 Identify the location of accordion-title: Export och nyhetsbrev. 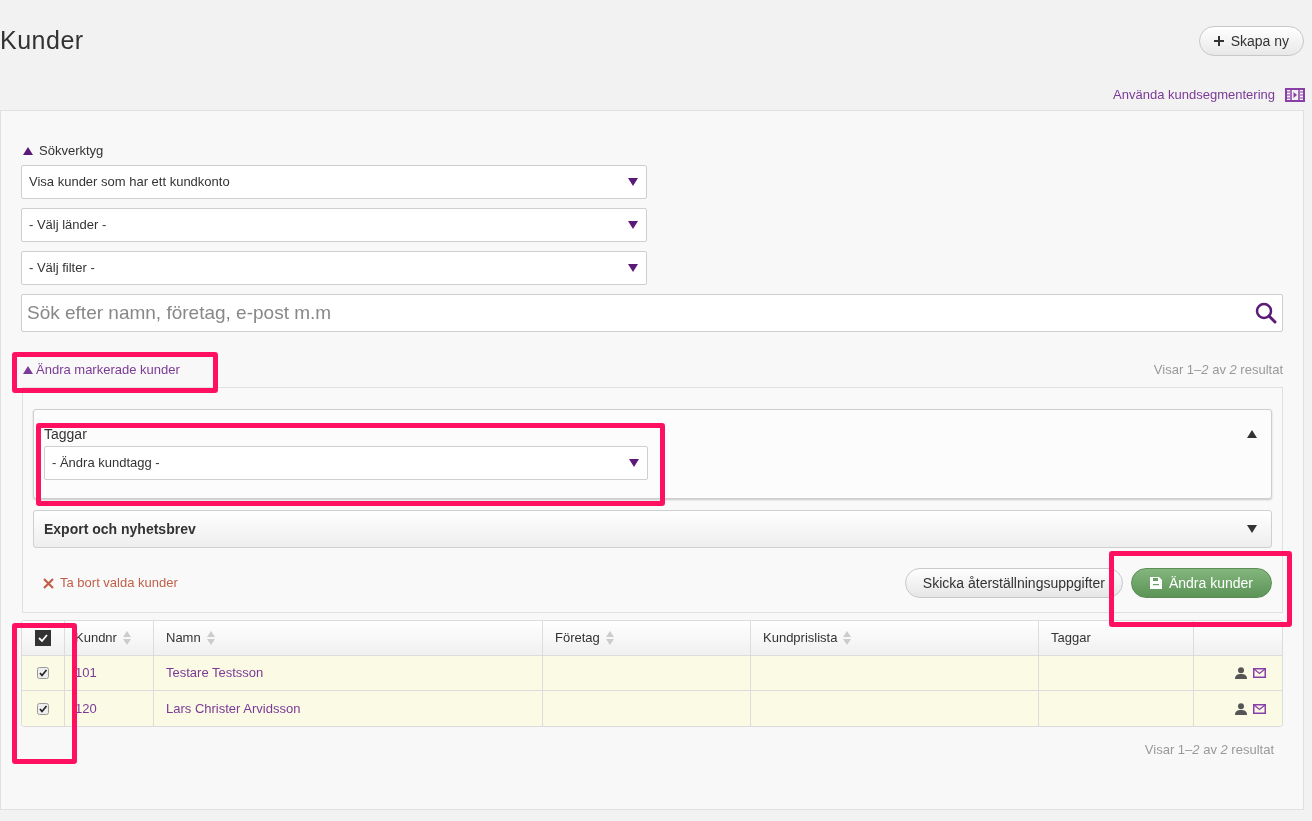
(120, 529).